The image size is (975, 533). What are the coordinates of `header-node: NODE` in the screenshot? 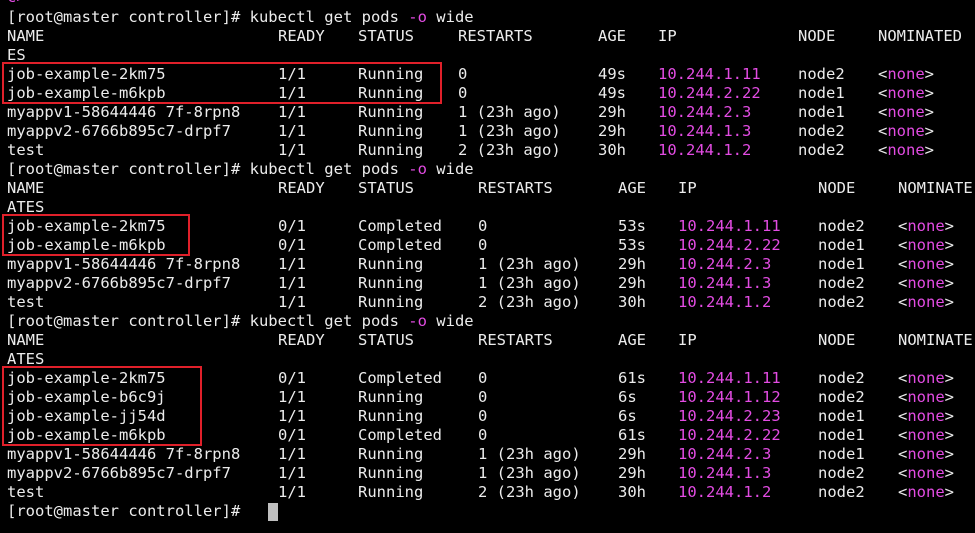 It's located at (837, 188).